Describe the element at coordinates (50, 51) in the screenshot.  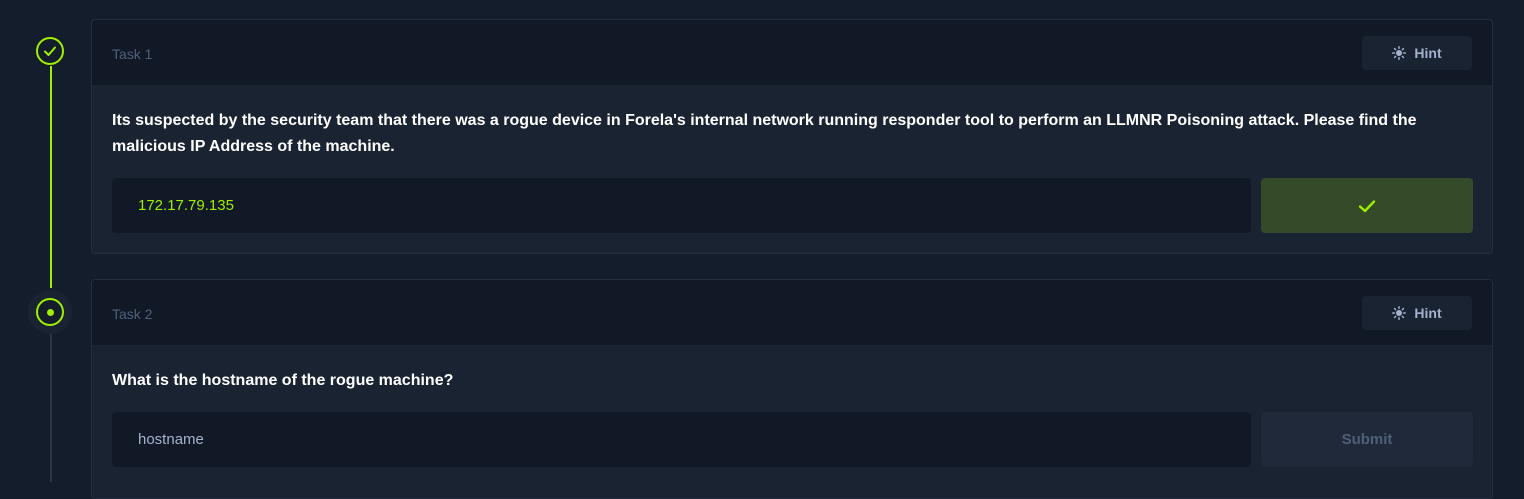
I see `task-1-completed-check-icon` at that location.